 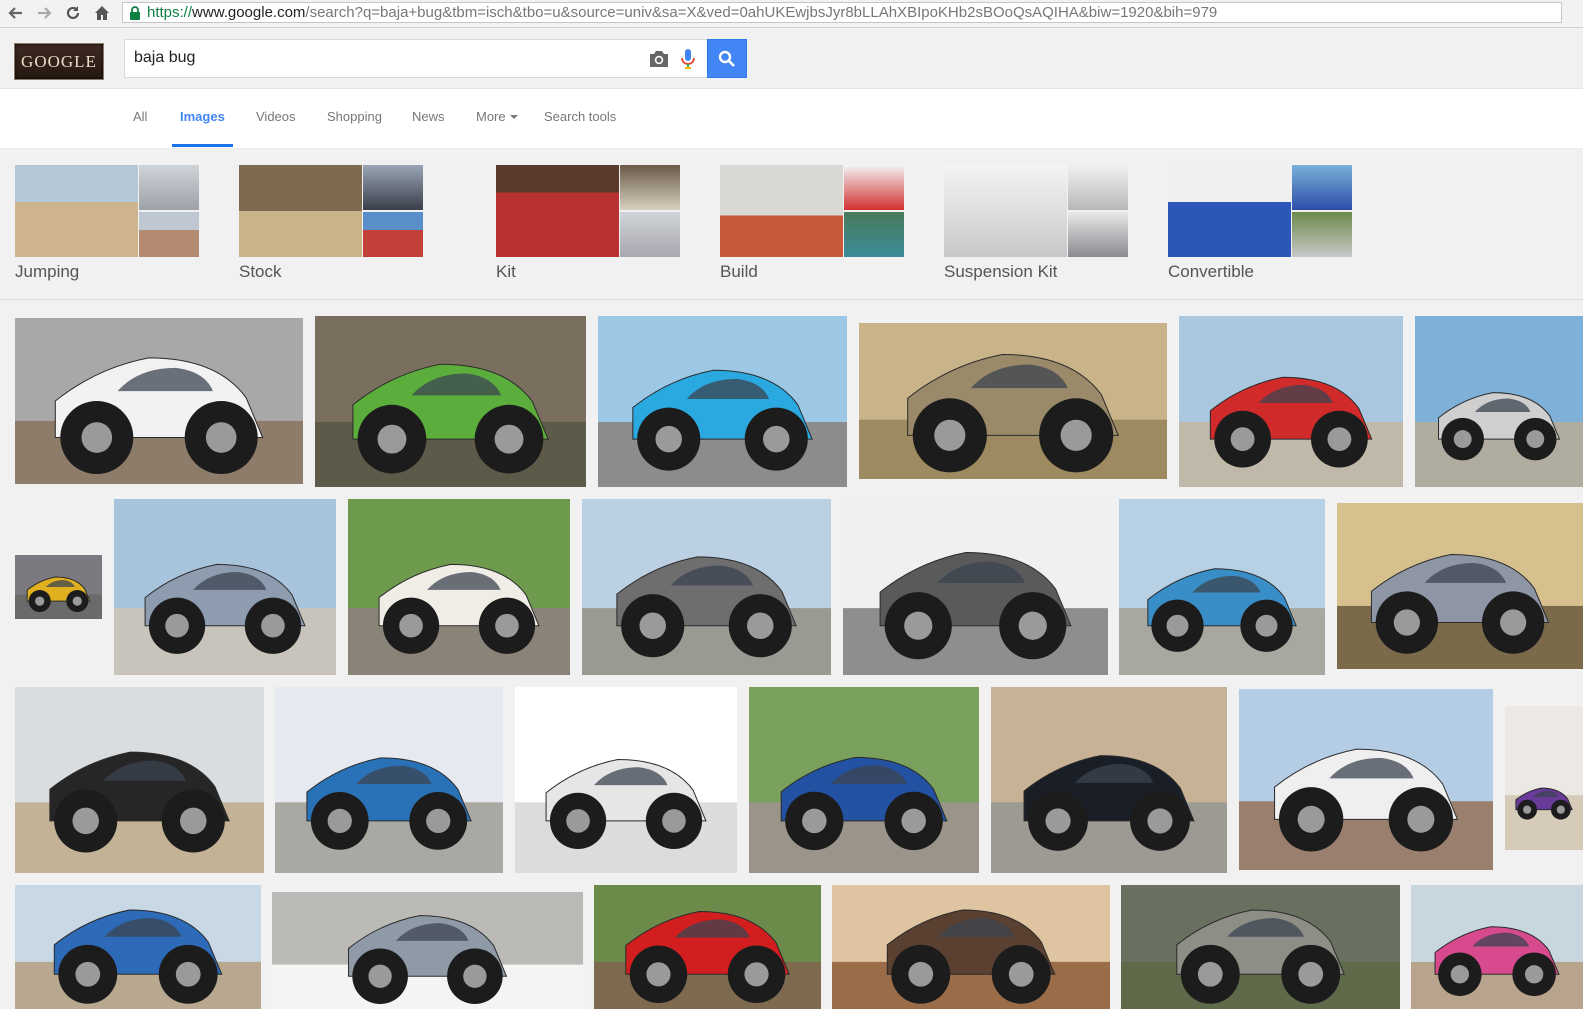 I want to click on tab-label: News, so click(x=428, y=116).